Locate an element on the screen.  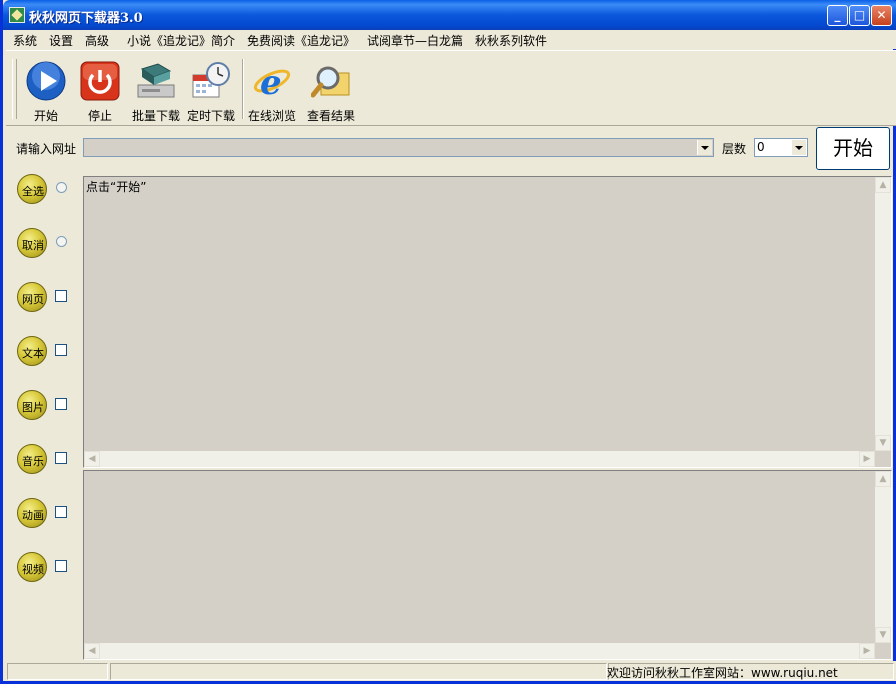
svg-text: e is located at coordinates (271, 82).